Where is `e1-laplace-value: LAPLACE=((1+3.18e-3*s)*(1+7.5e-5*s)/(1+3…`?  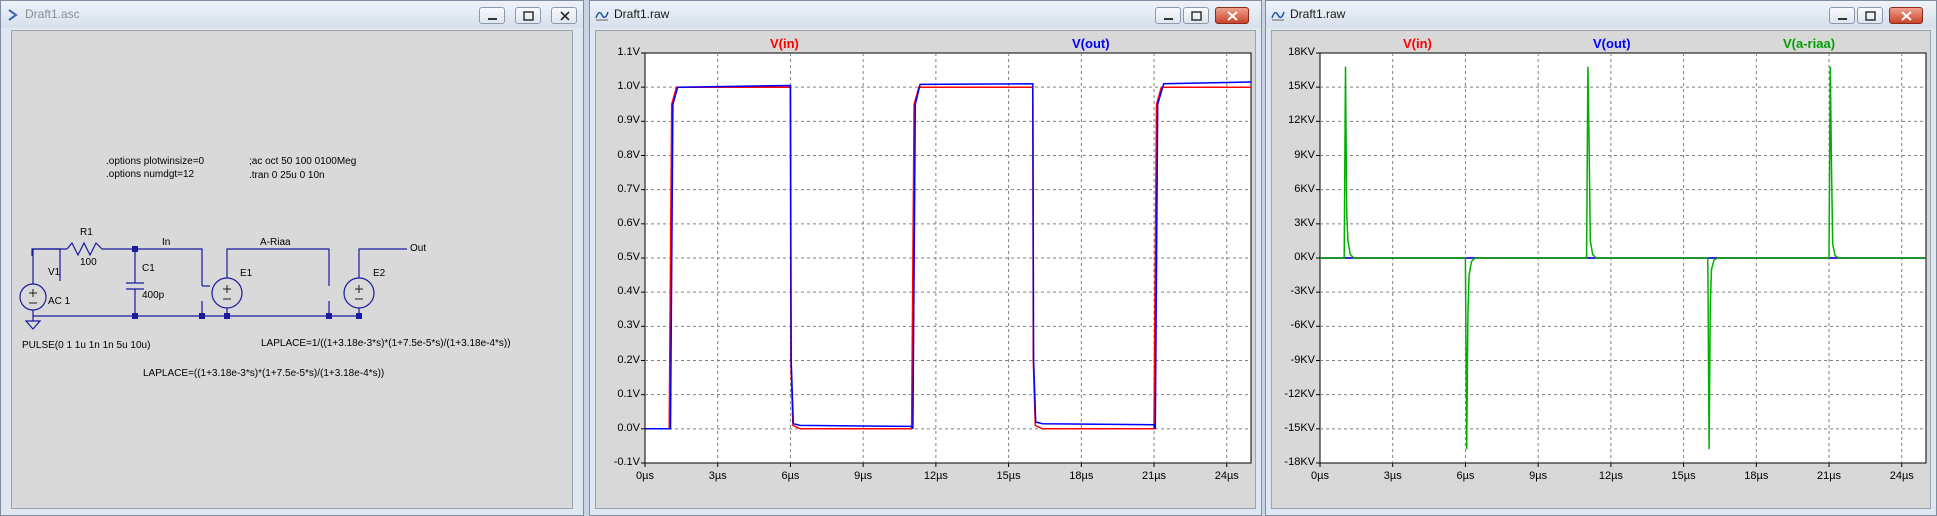 e1-laplace-value: LAPLACE=((1+3.18e-3*s)*(1+7.5e-5*s)/(1+3… is located at coordinates (263, 373).